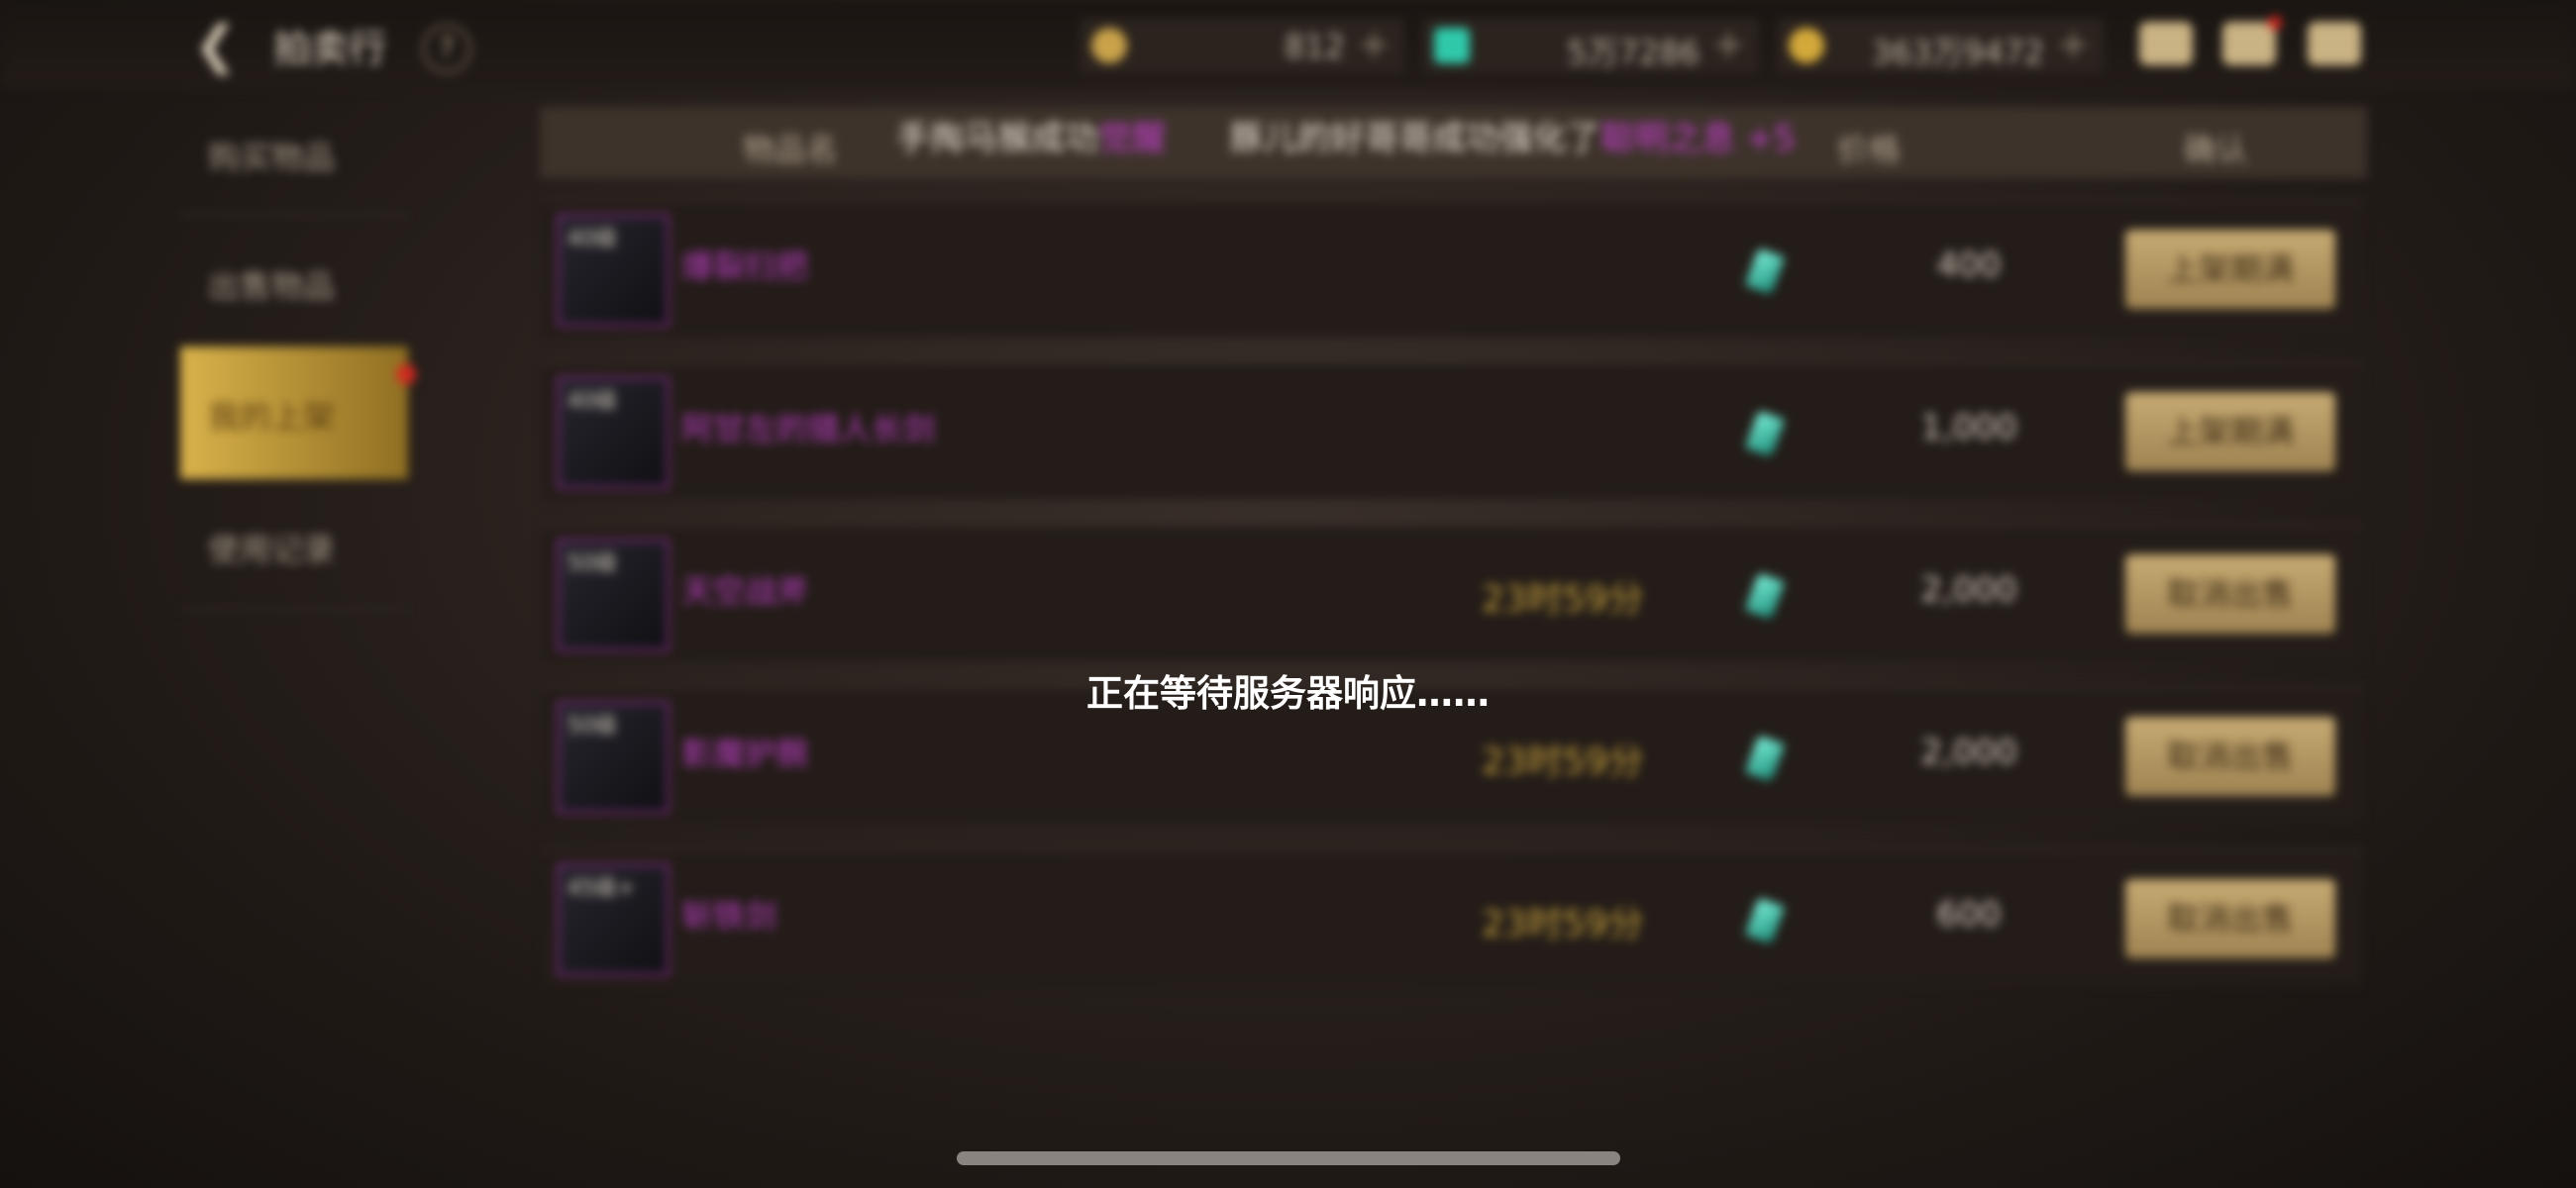  I want to click on coin-c-icon, so click(1109, 46).